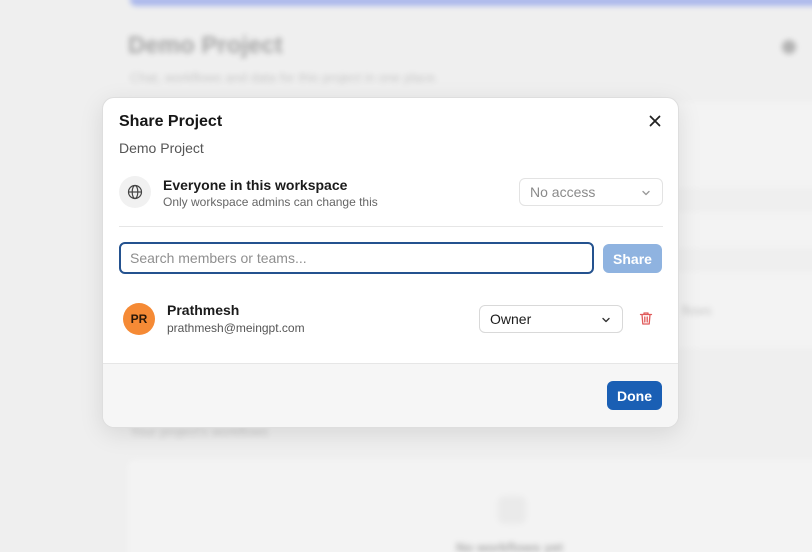  I want to click on member-name: Prathmesh, so click(203, 310).